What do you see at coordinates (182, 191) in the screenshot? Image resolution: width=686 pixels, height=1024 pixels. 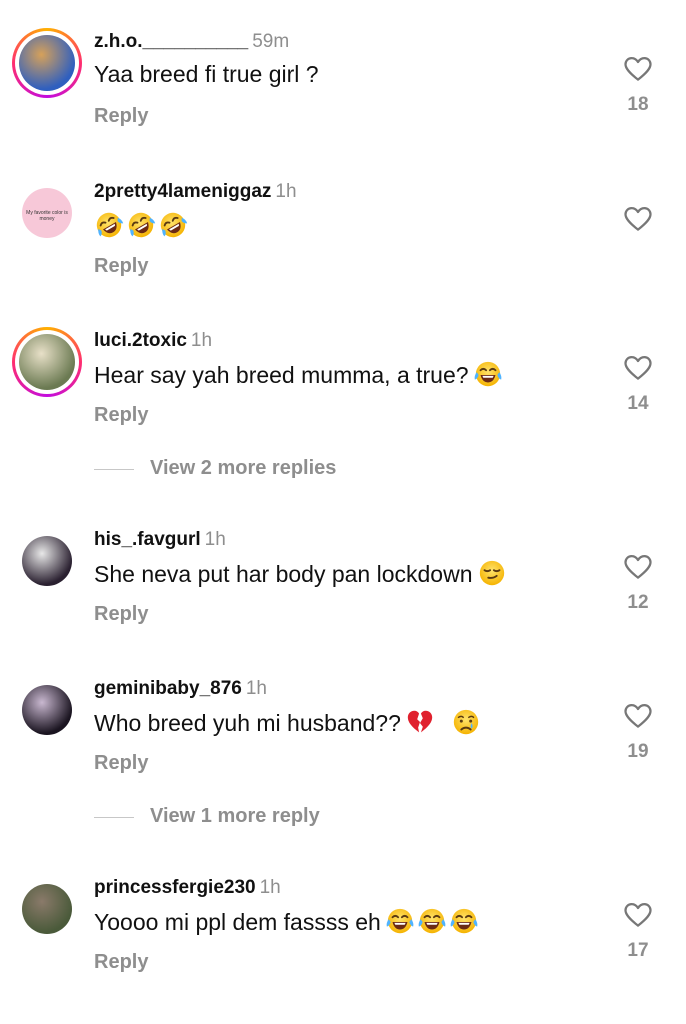 I see `username-link: 2pretty4lameniggaz` at bounding box center [182, 191].